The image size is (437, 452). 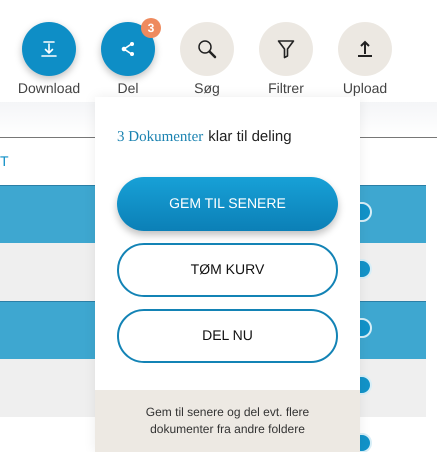 I want to click on count-badge: 3, so click(x=151, y=28).